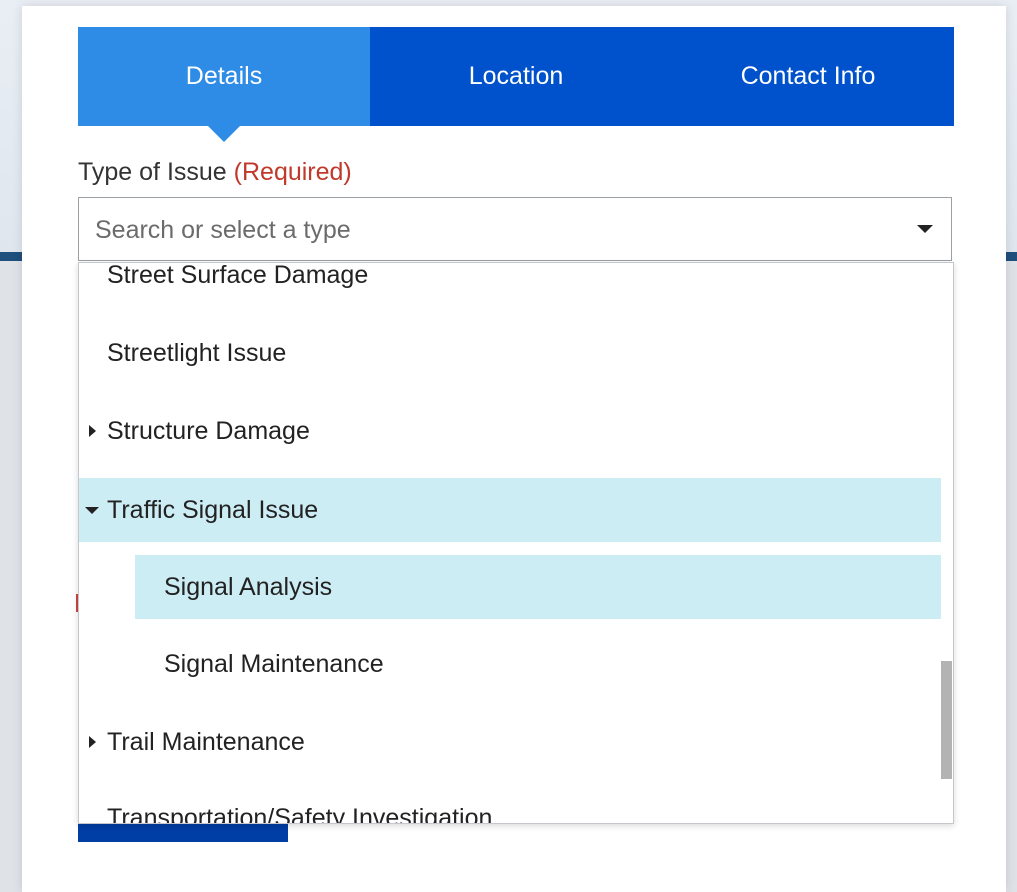  I want to click on issue-type-select, so click(515, 229).